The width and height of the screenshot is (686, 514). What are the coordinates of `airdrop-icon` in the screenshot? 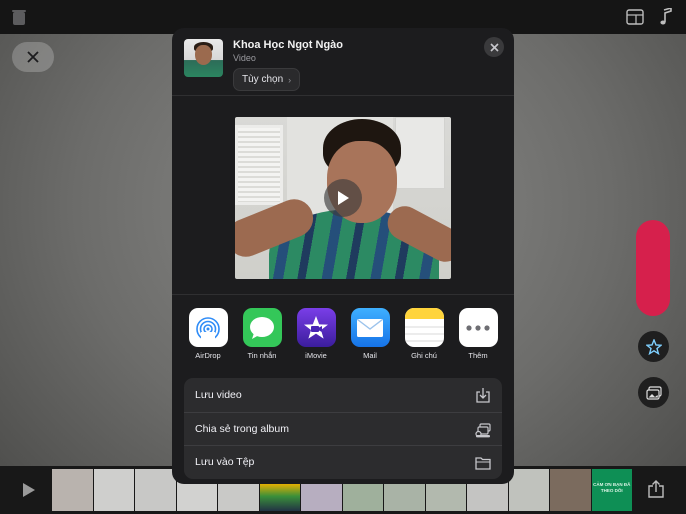 It's located at (208, 327).